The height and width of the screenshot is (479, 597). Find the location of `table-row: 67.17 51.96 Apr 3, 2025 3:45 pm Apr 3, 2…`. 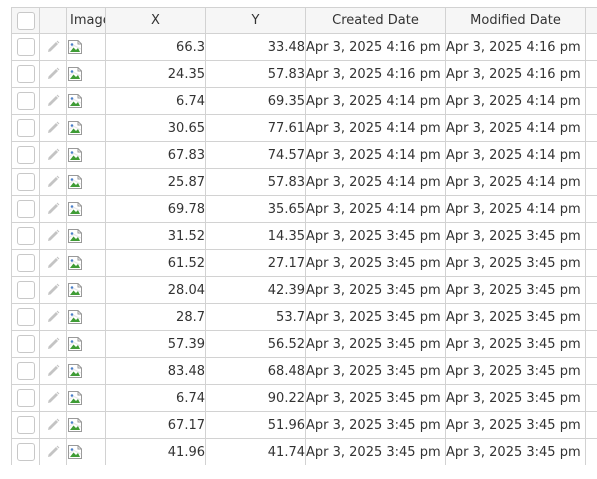

table-row: 67.17 51.96 Apr 3, 2025 3:45 pm Apr 3, 2… is located at coordinates (304, 425).